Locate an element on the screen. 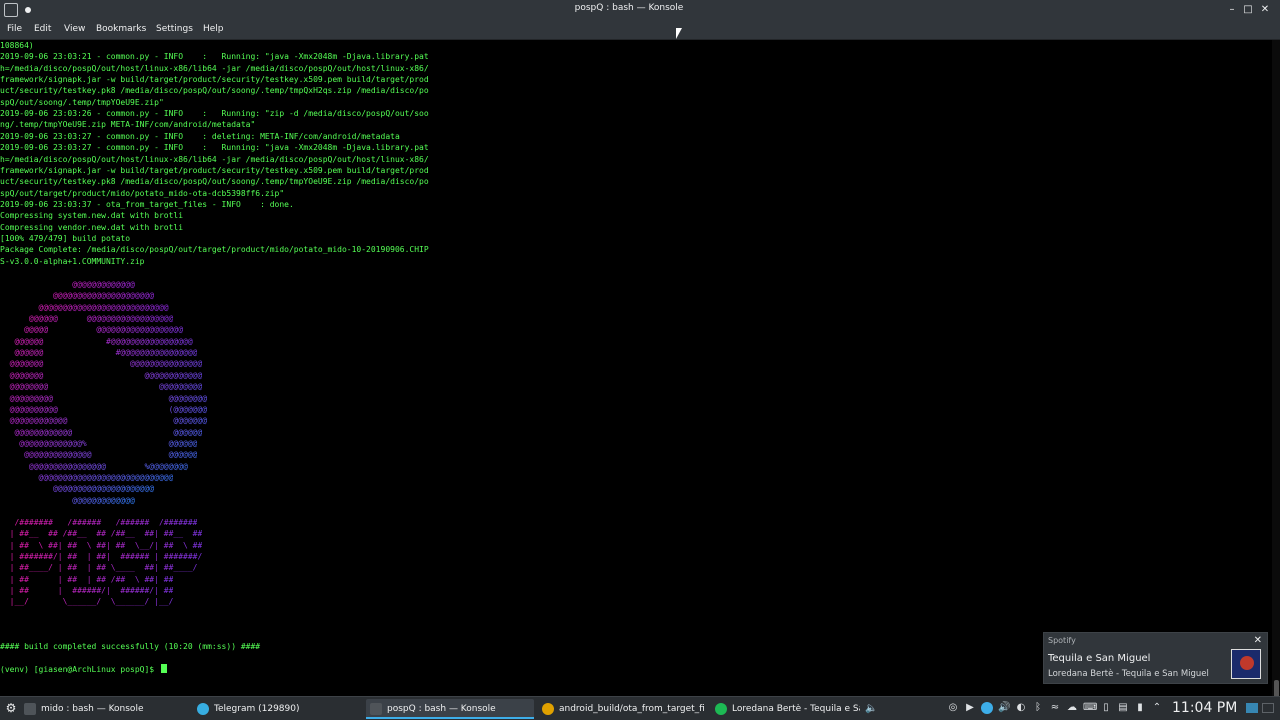  task-spotify: Loredana Bertè - Tequila e Sa... 🔈 is located at coordinates (797, 709).